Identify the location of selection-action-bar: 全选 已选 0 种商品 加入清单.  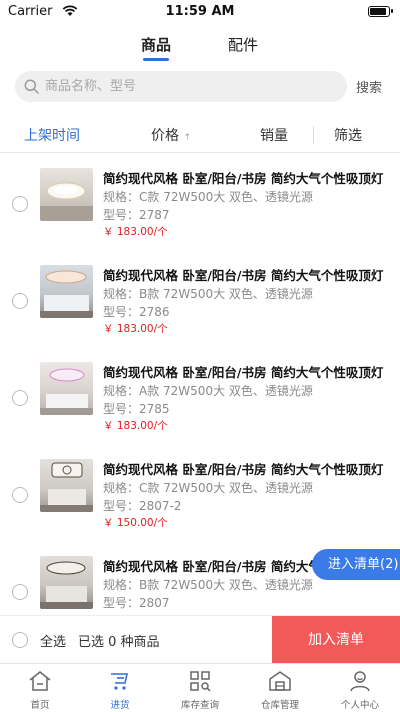
(200, 639).